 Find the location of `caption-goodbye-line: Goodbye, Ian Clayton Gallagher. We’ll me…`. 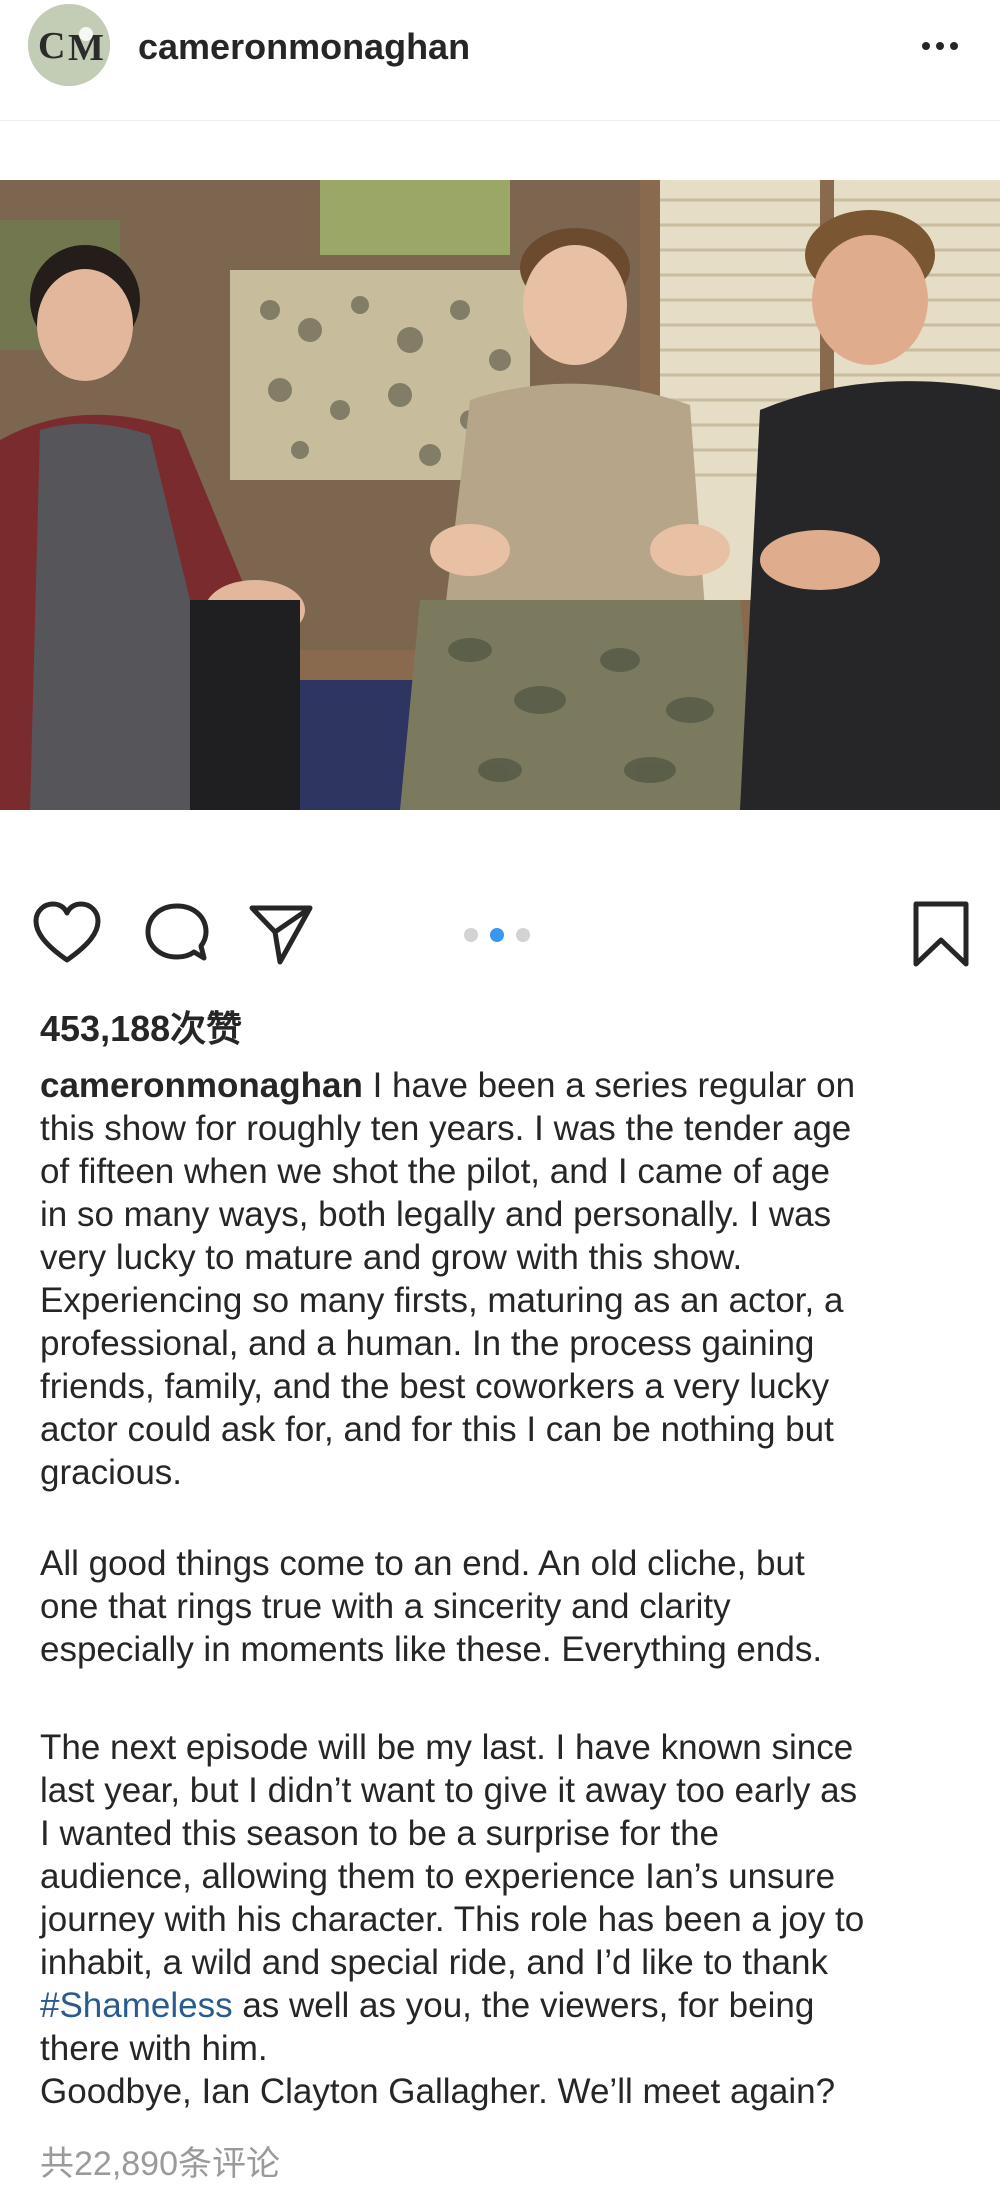

caption-goodbye-line: Goodbye, Ian Clayton Gallagher. We’ll me… is located at coordinates (438, 2091).